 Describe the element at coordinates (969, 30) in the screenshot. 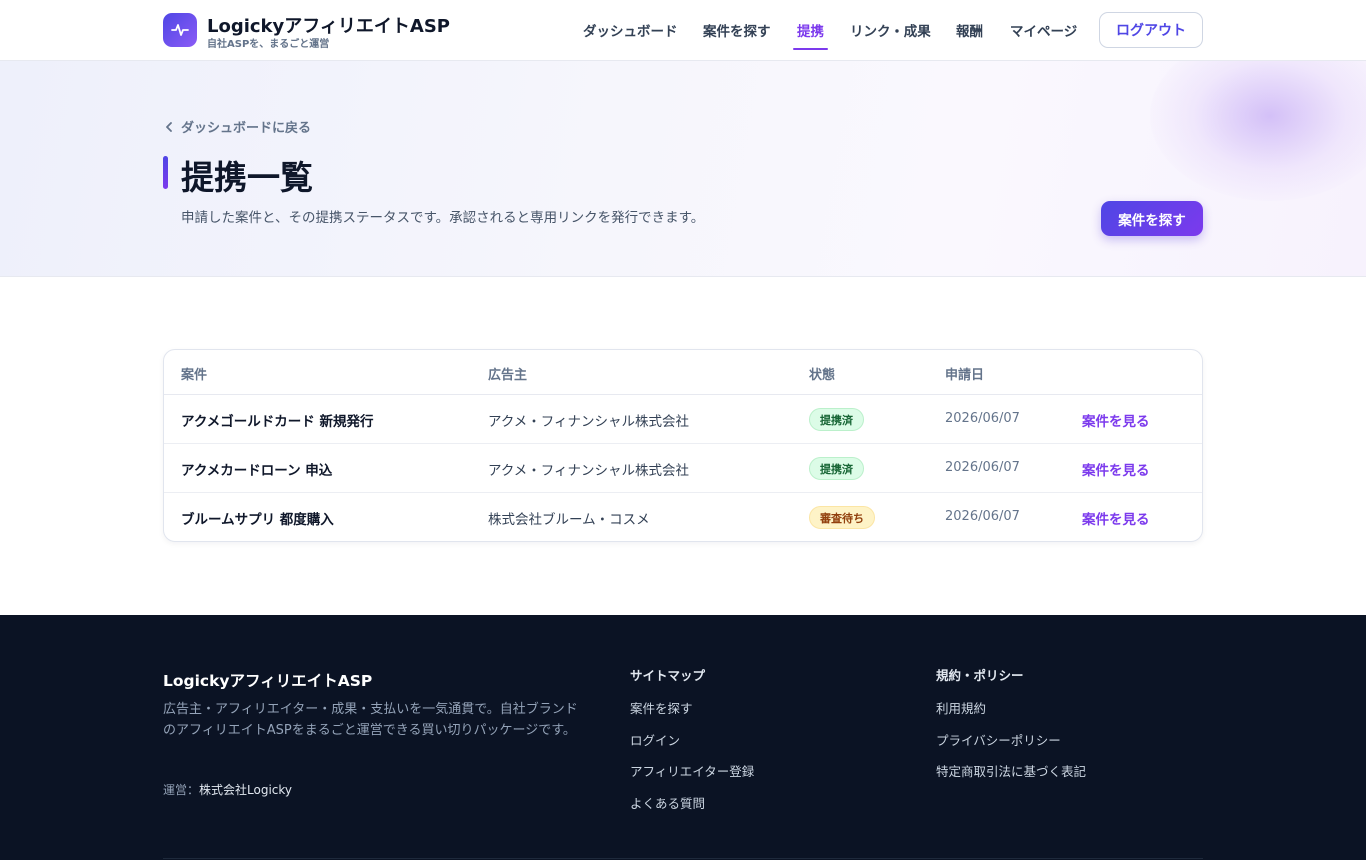

I see `nav-rewards: 報酬` at that location.